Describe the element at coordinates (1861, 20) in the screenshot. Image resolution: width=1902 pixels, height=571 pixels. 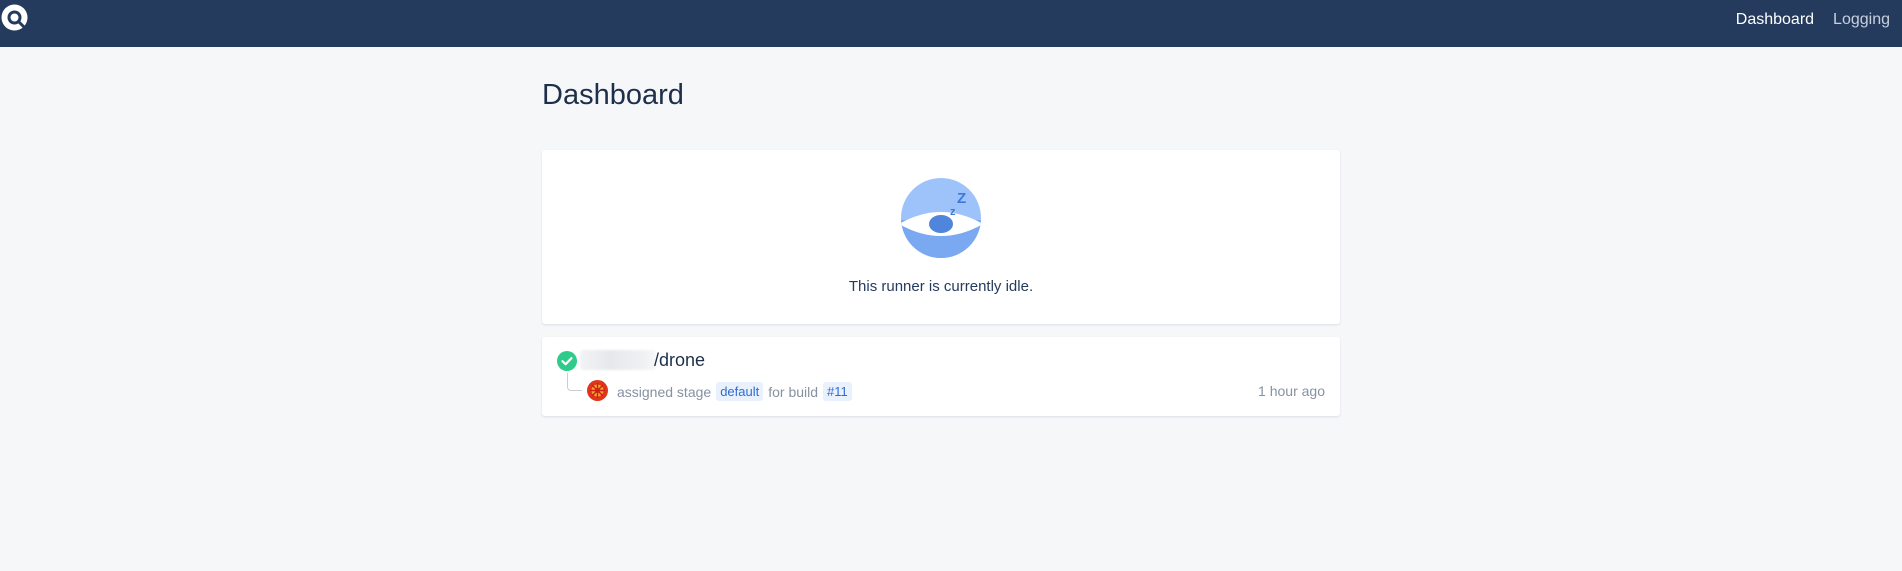
I see `nav-logging-link: Logging` at that location.